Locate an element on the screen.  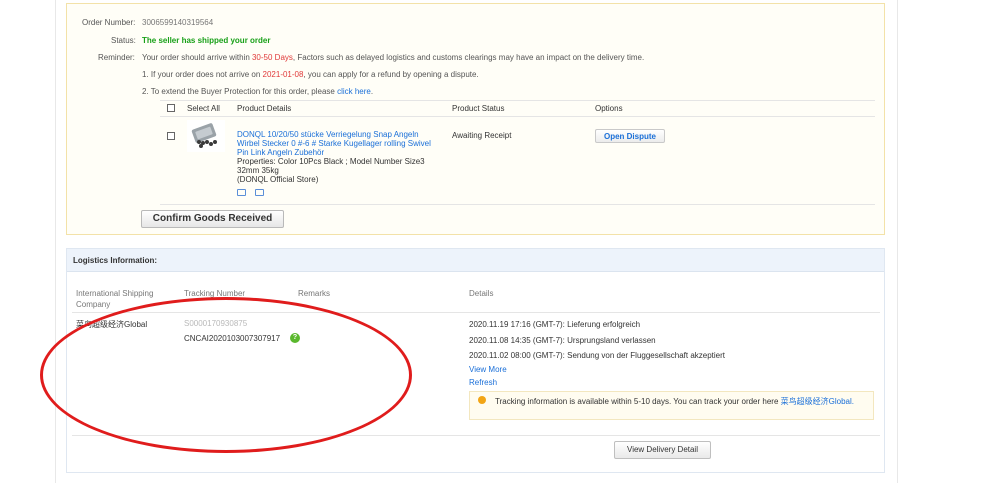
col-header-details: Details is located at coordinates (481, 293).